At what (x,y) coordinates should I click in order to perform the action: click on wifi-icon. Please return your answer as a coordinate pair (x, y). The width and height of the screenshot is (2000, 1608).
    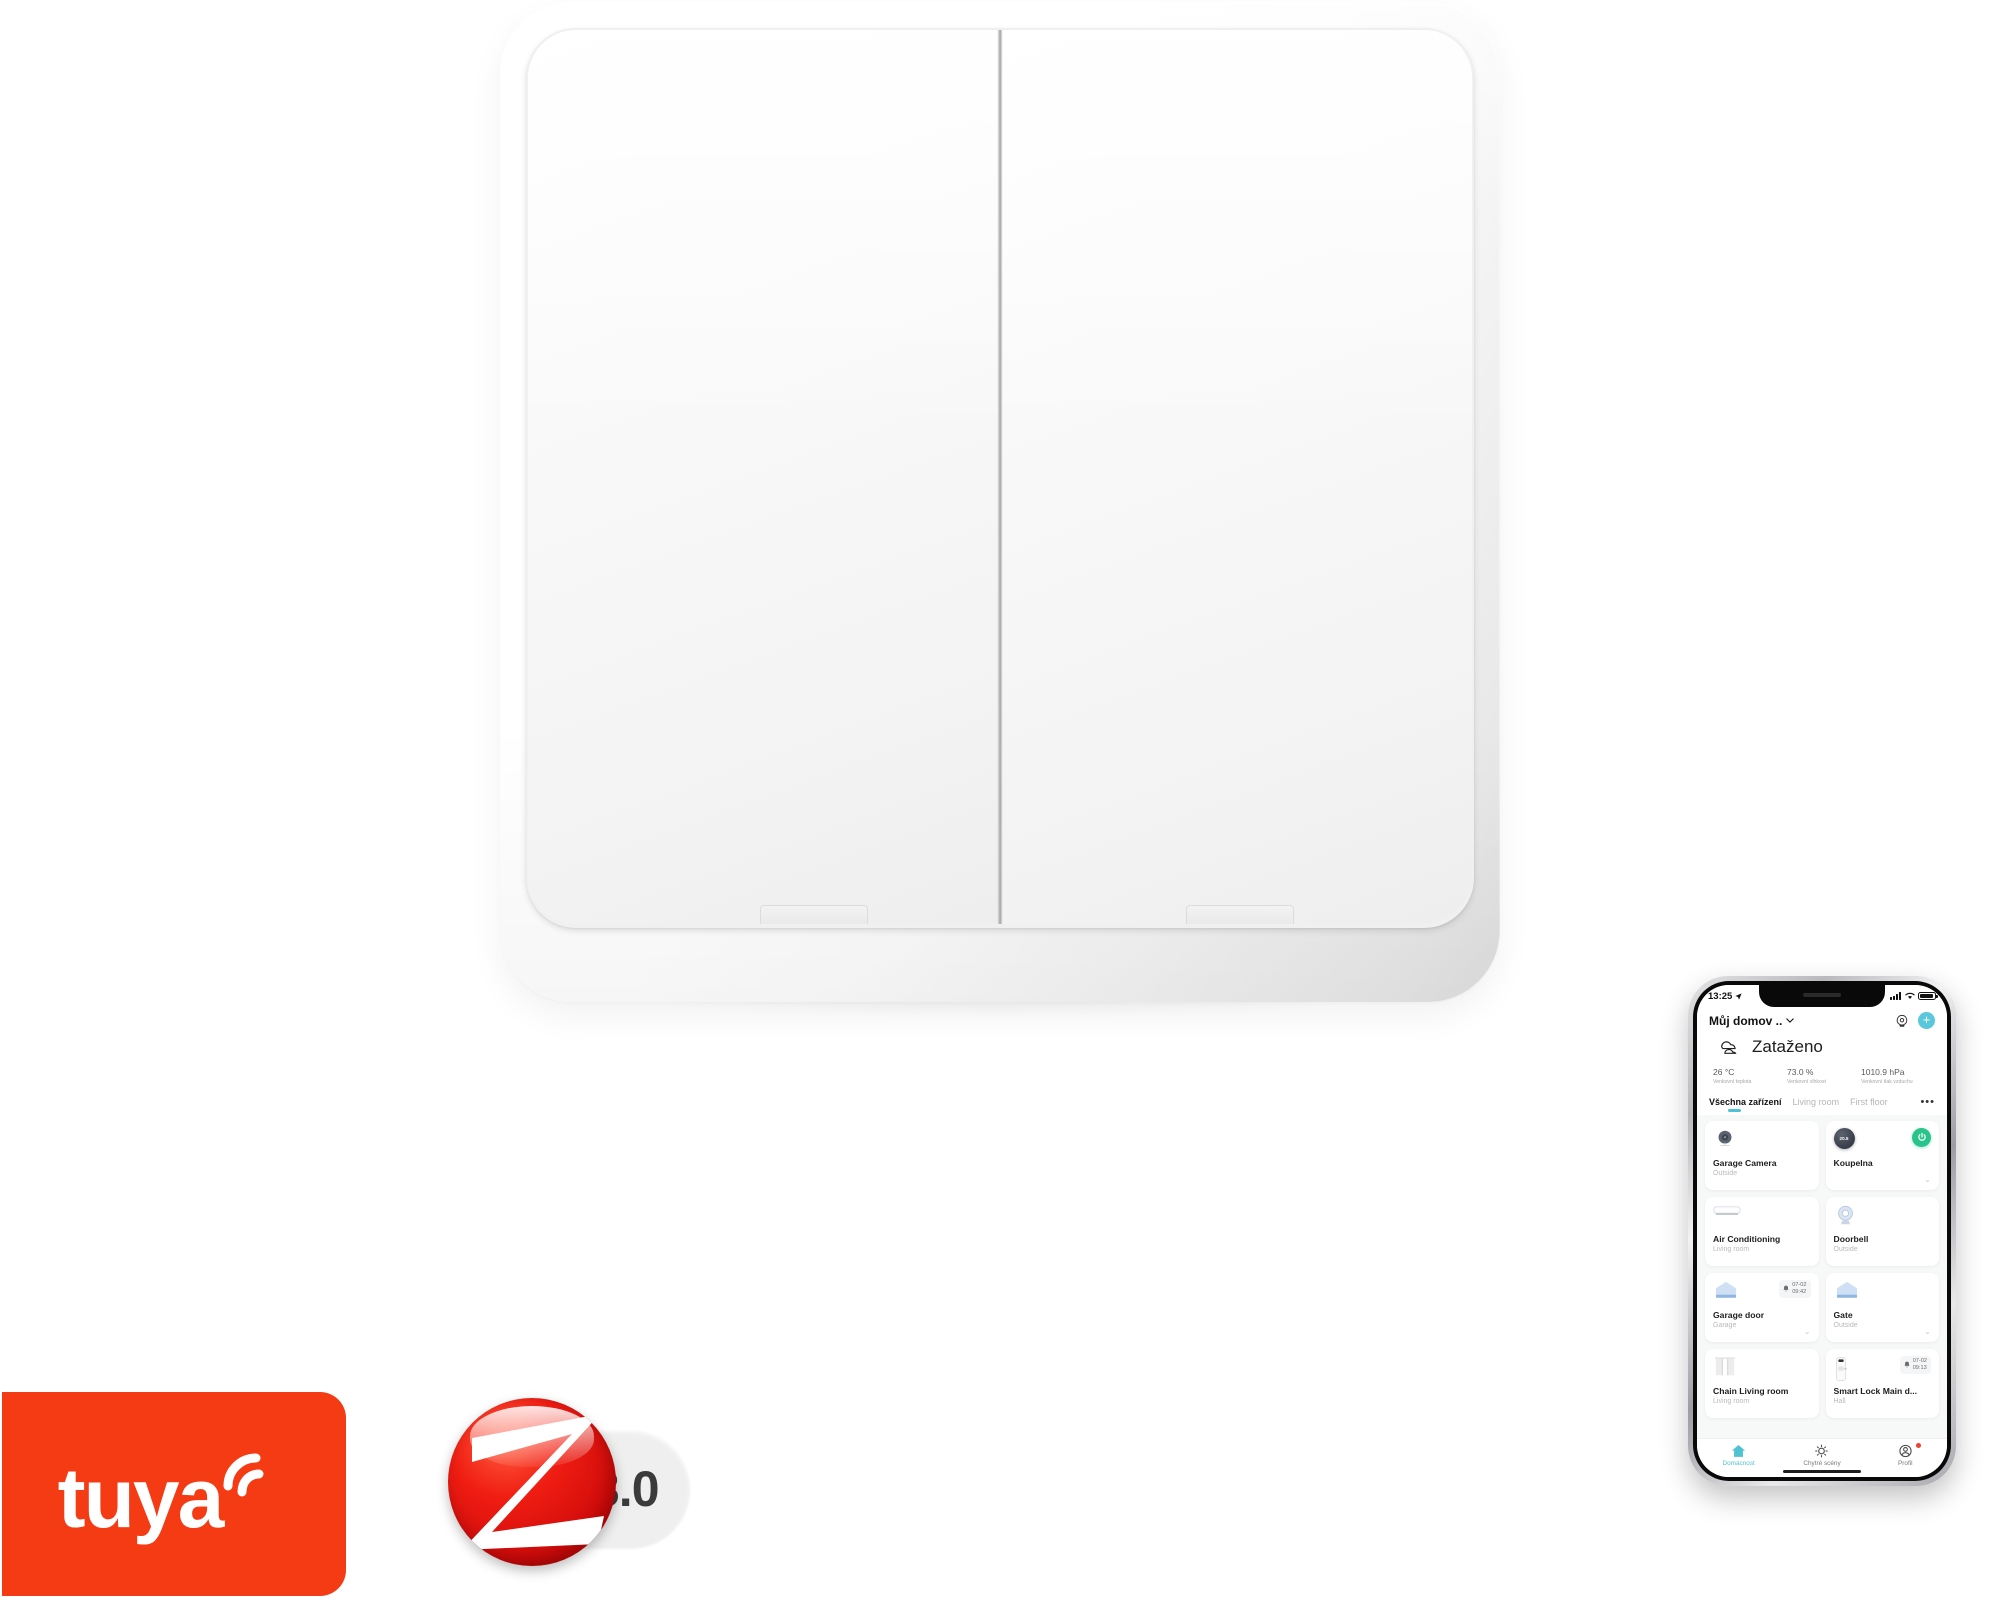
    Looking at the image, I should click on (1909, 995).